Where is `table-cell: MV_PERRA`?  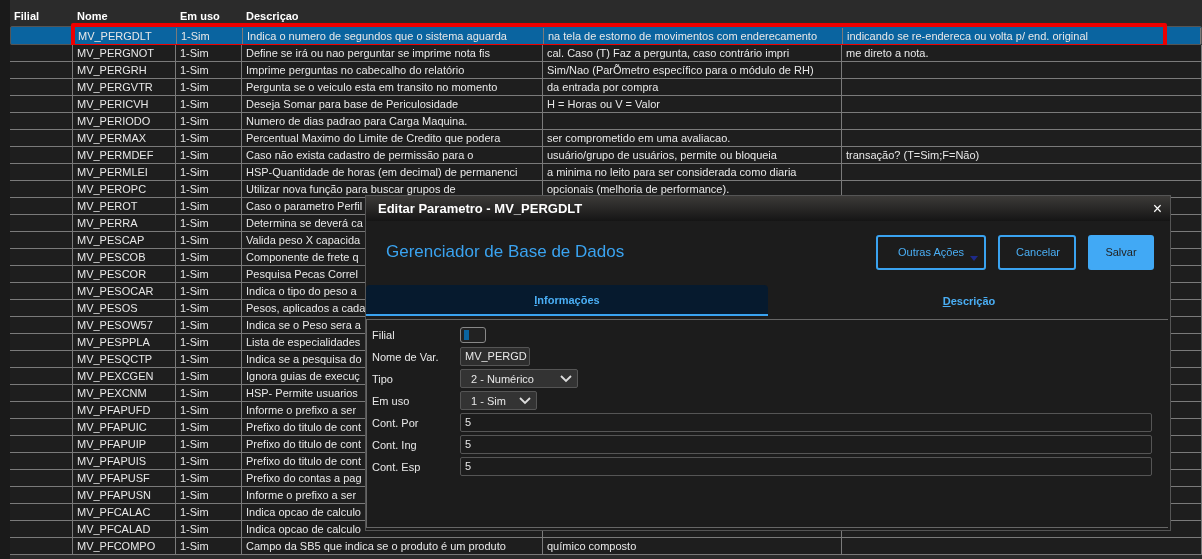 table-cell: MV_PERRA is located at coordinates (124, 223).